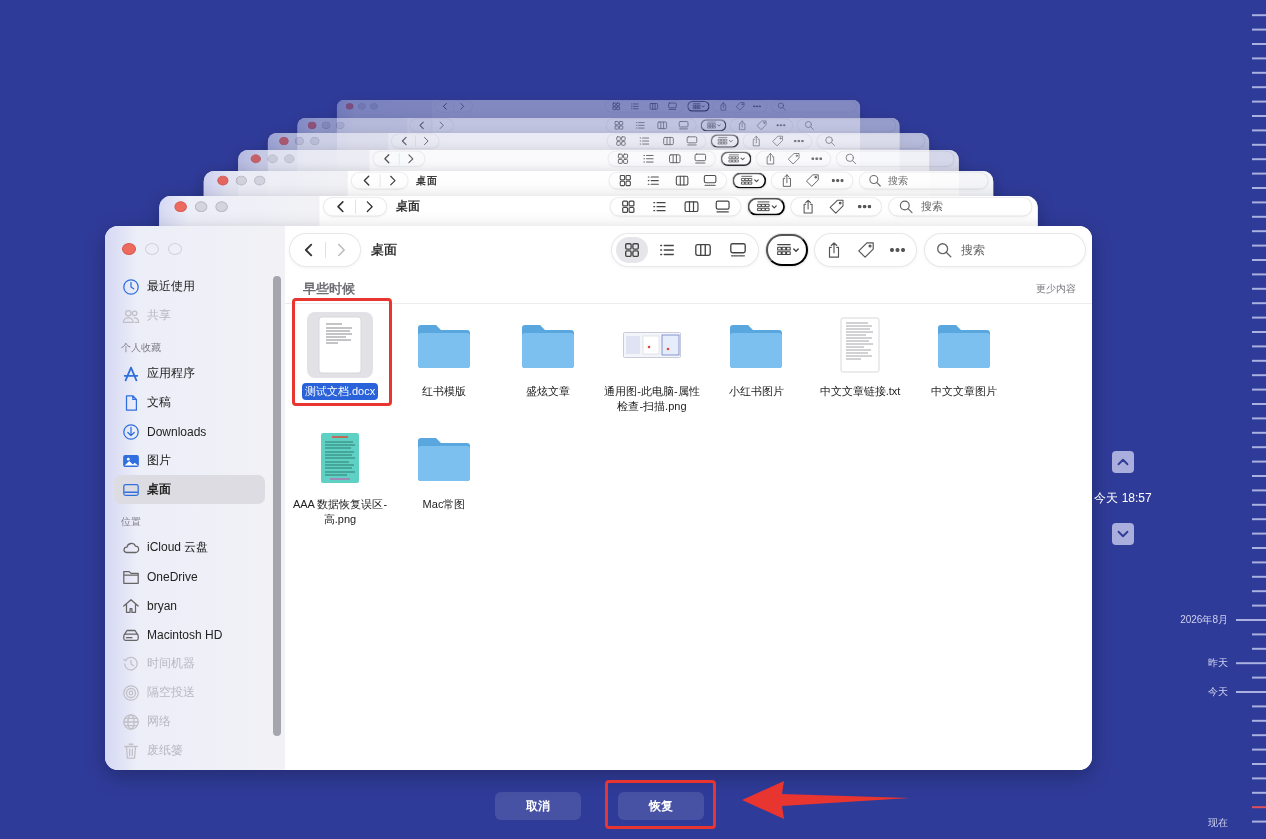 The width and height of the screenshot is (1266, 839). What do you see at coordinates (1218, 663) in the screenshot?
I see `timeline-label: 昨天` at bounding box center [1218, 663].